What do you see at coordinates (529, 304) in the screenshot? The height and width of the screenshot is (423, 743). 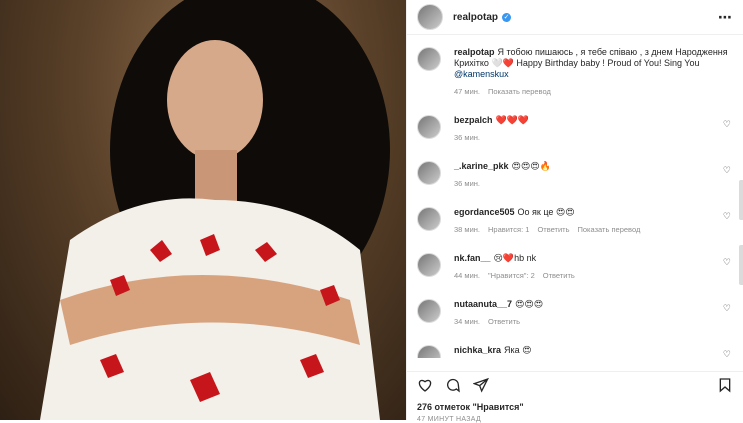 I see `comment-text: 😍😍😍` at bounding box center [529, 304].